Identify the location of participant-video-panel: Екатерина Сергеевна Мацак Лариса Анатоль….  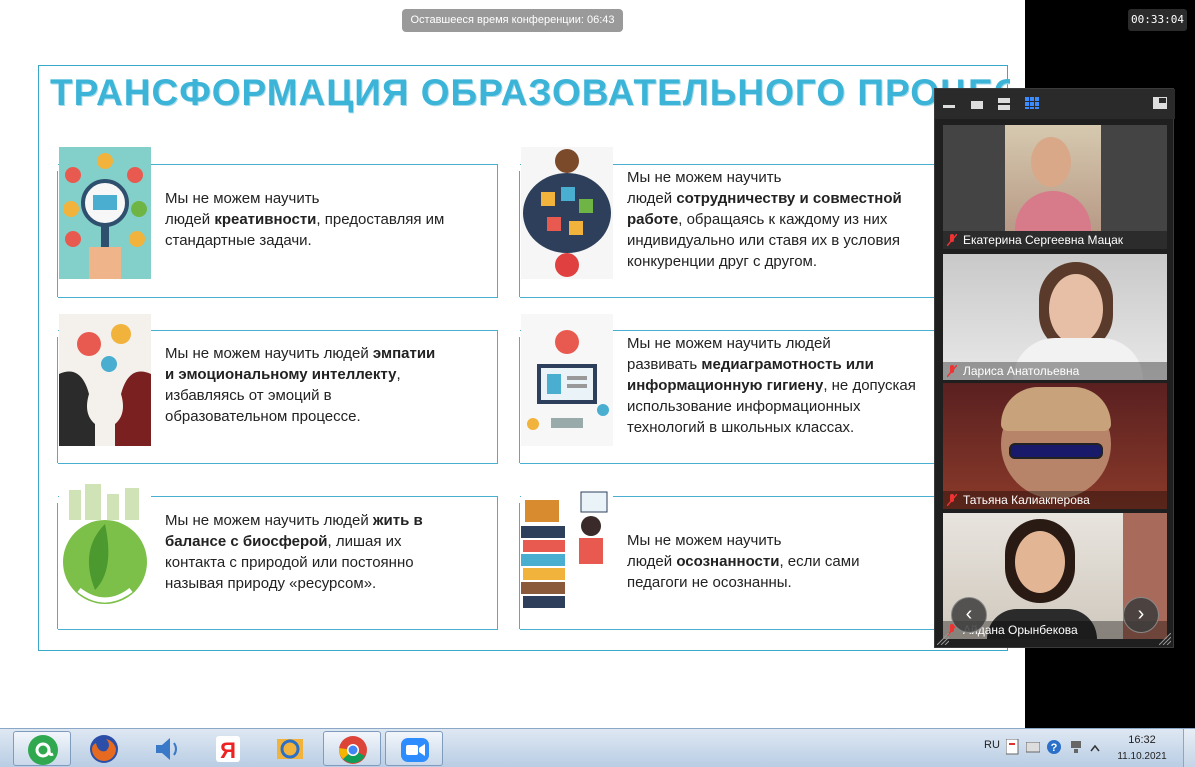
(1054, 368).